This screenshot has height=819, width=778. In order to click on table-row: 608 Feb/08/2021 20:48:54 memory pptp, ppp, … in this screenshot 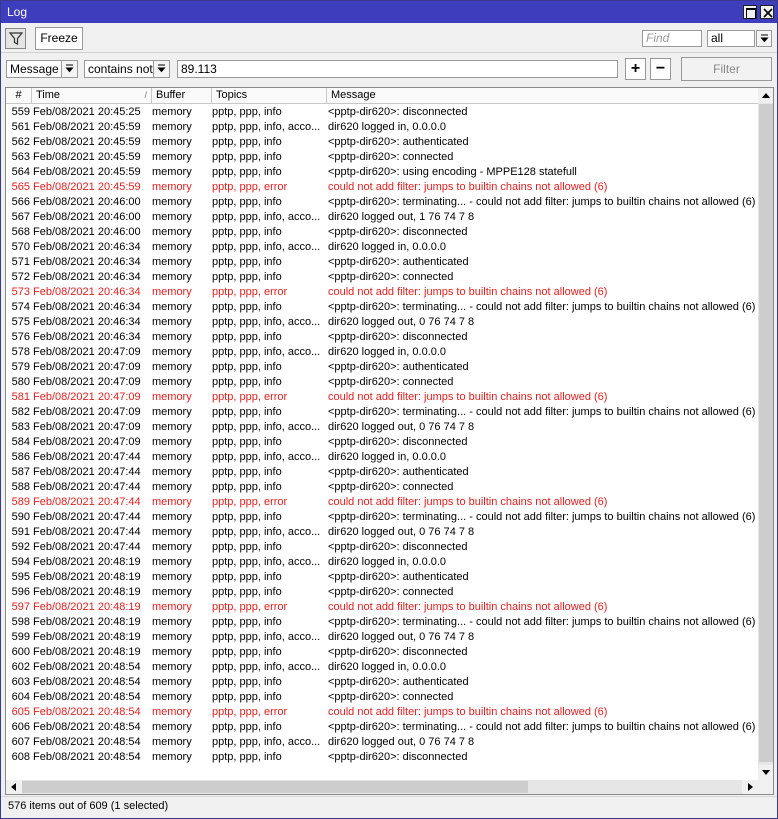, I will do `click(382, 757)`.